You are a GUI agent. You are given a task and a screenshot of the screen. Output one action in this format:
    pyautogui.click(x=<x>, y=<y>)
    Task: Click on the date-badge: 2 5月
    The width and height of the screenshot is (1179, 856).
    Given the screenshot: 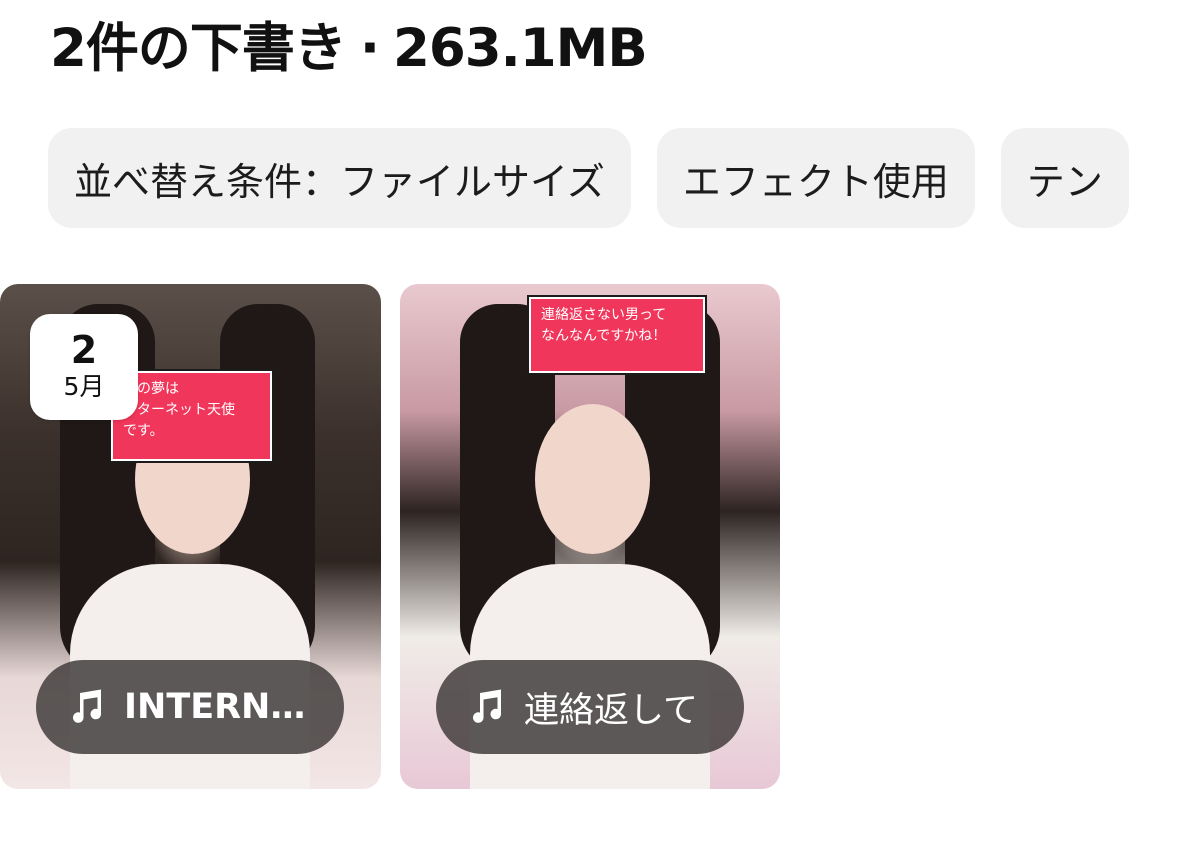 What is the action you would take?
    pyautogui.click(x=84, y=367)
    